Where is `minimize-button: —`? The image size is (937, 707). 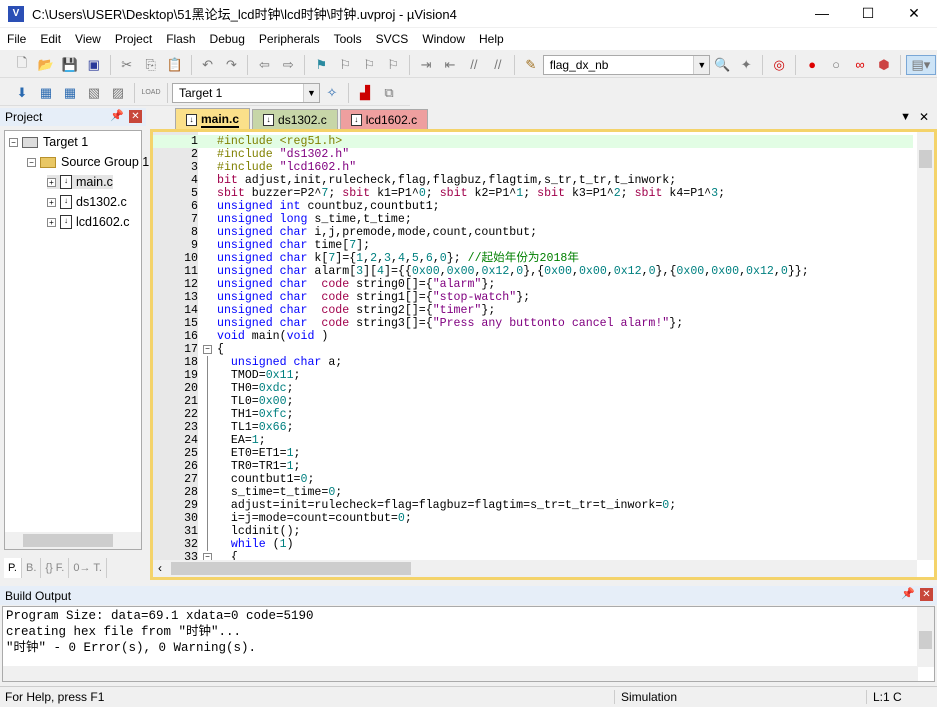
minimize-button: — is located at coordinates (822, 13).